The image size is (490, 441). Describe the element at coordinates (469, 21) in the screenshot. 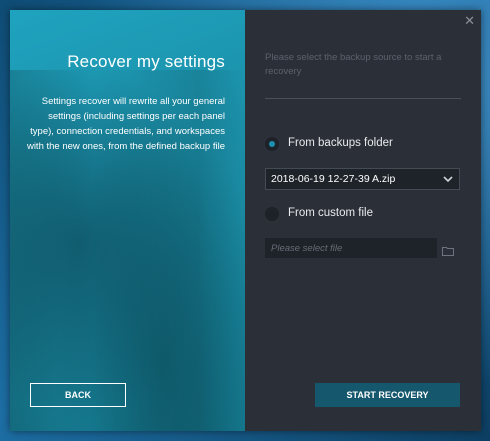

I see `close-icon: ✕` at that location.